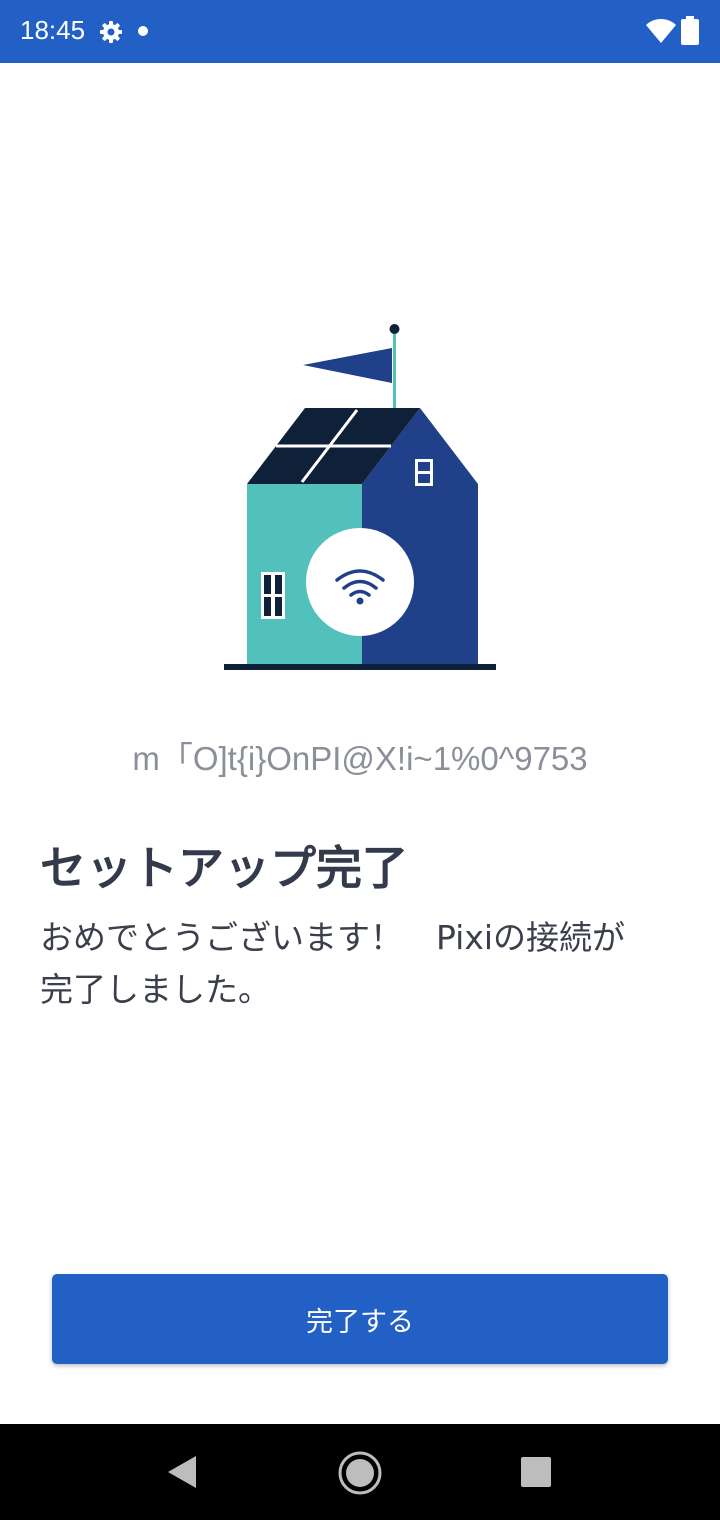  I want to click on completion-message-line-2: 完了しました。, so click(155, 989).